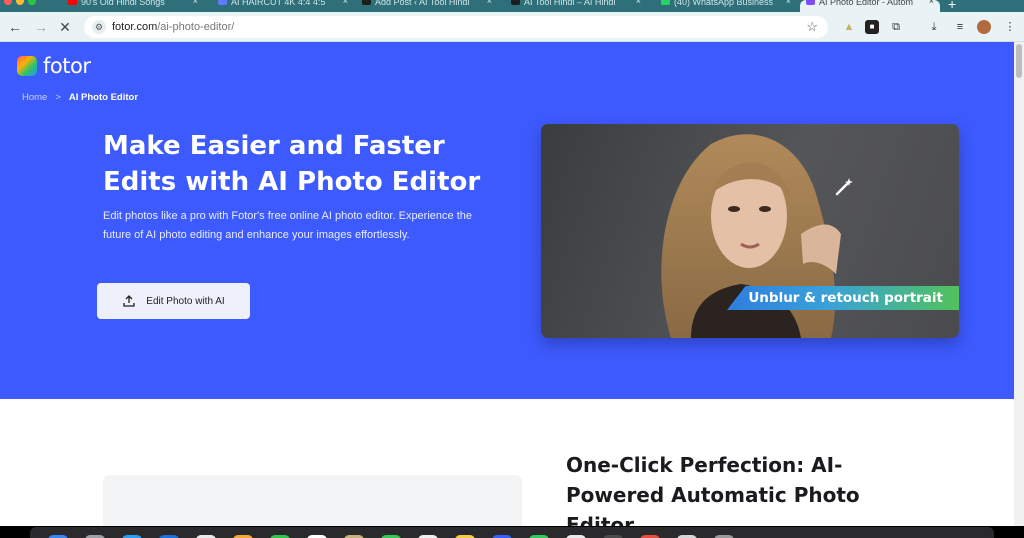 The height and width of the screenshot is (538, 1024). What do you see at coordinates (185, 301) in the screenshot?
I see `cta-label: Edit Photo with AI` at bounding box center [185, 301].